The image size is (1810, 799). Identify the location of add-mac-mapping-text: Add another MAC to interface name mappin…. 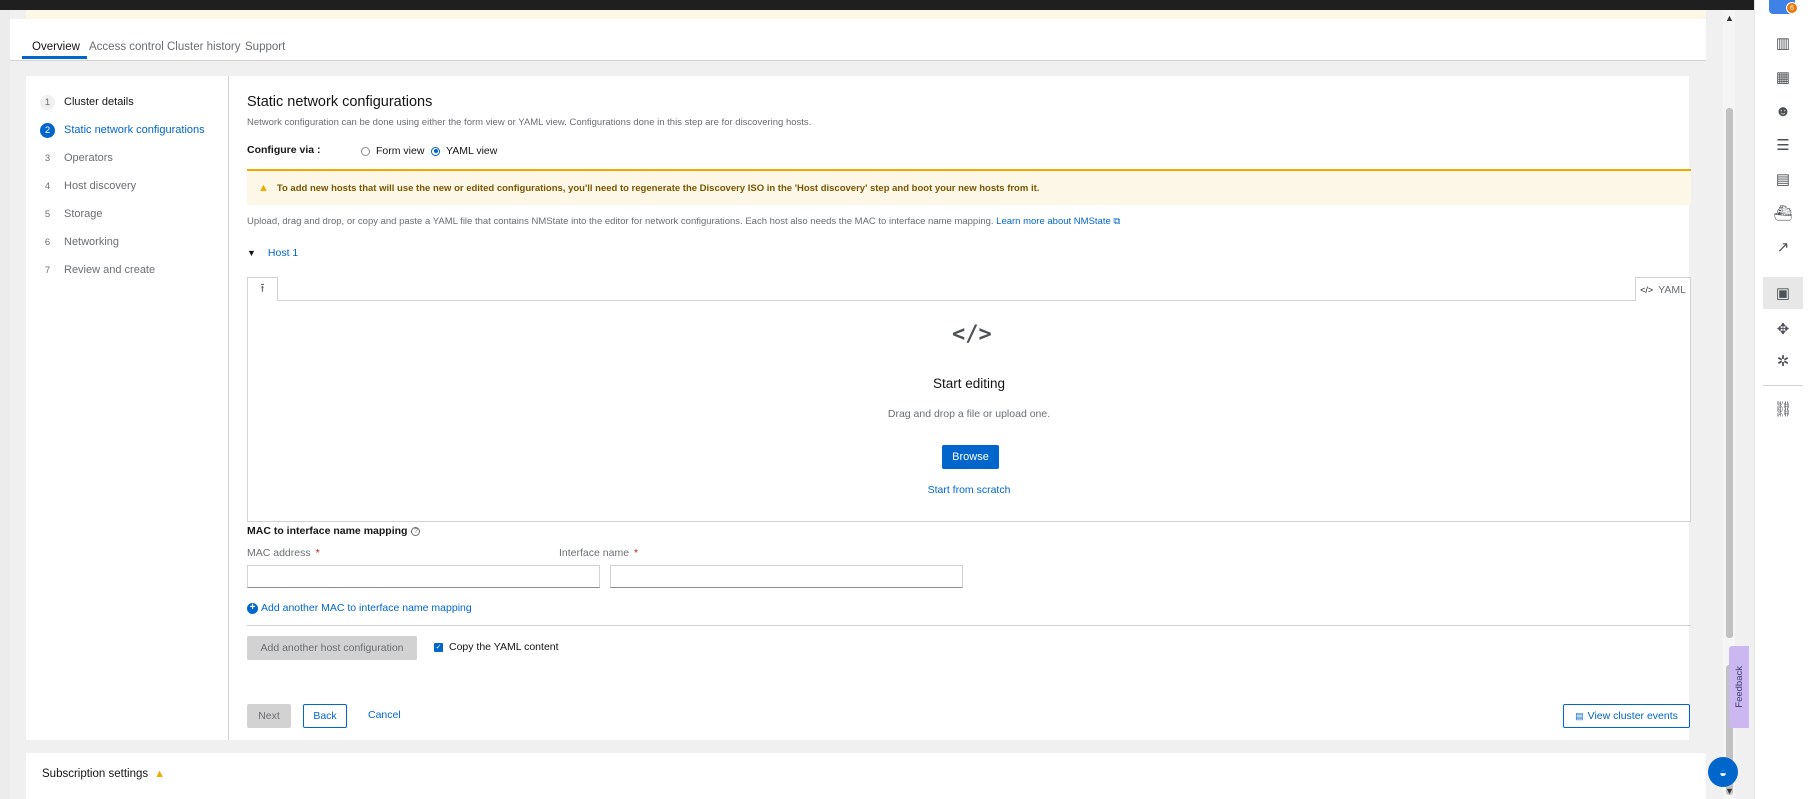
(366, 608).